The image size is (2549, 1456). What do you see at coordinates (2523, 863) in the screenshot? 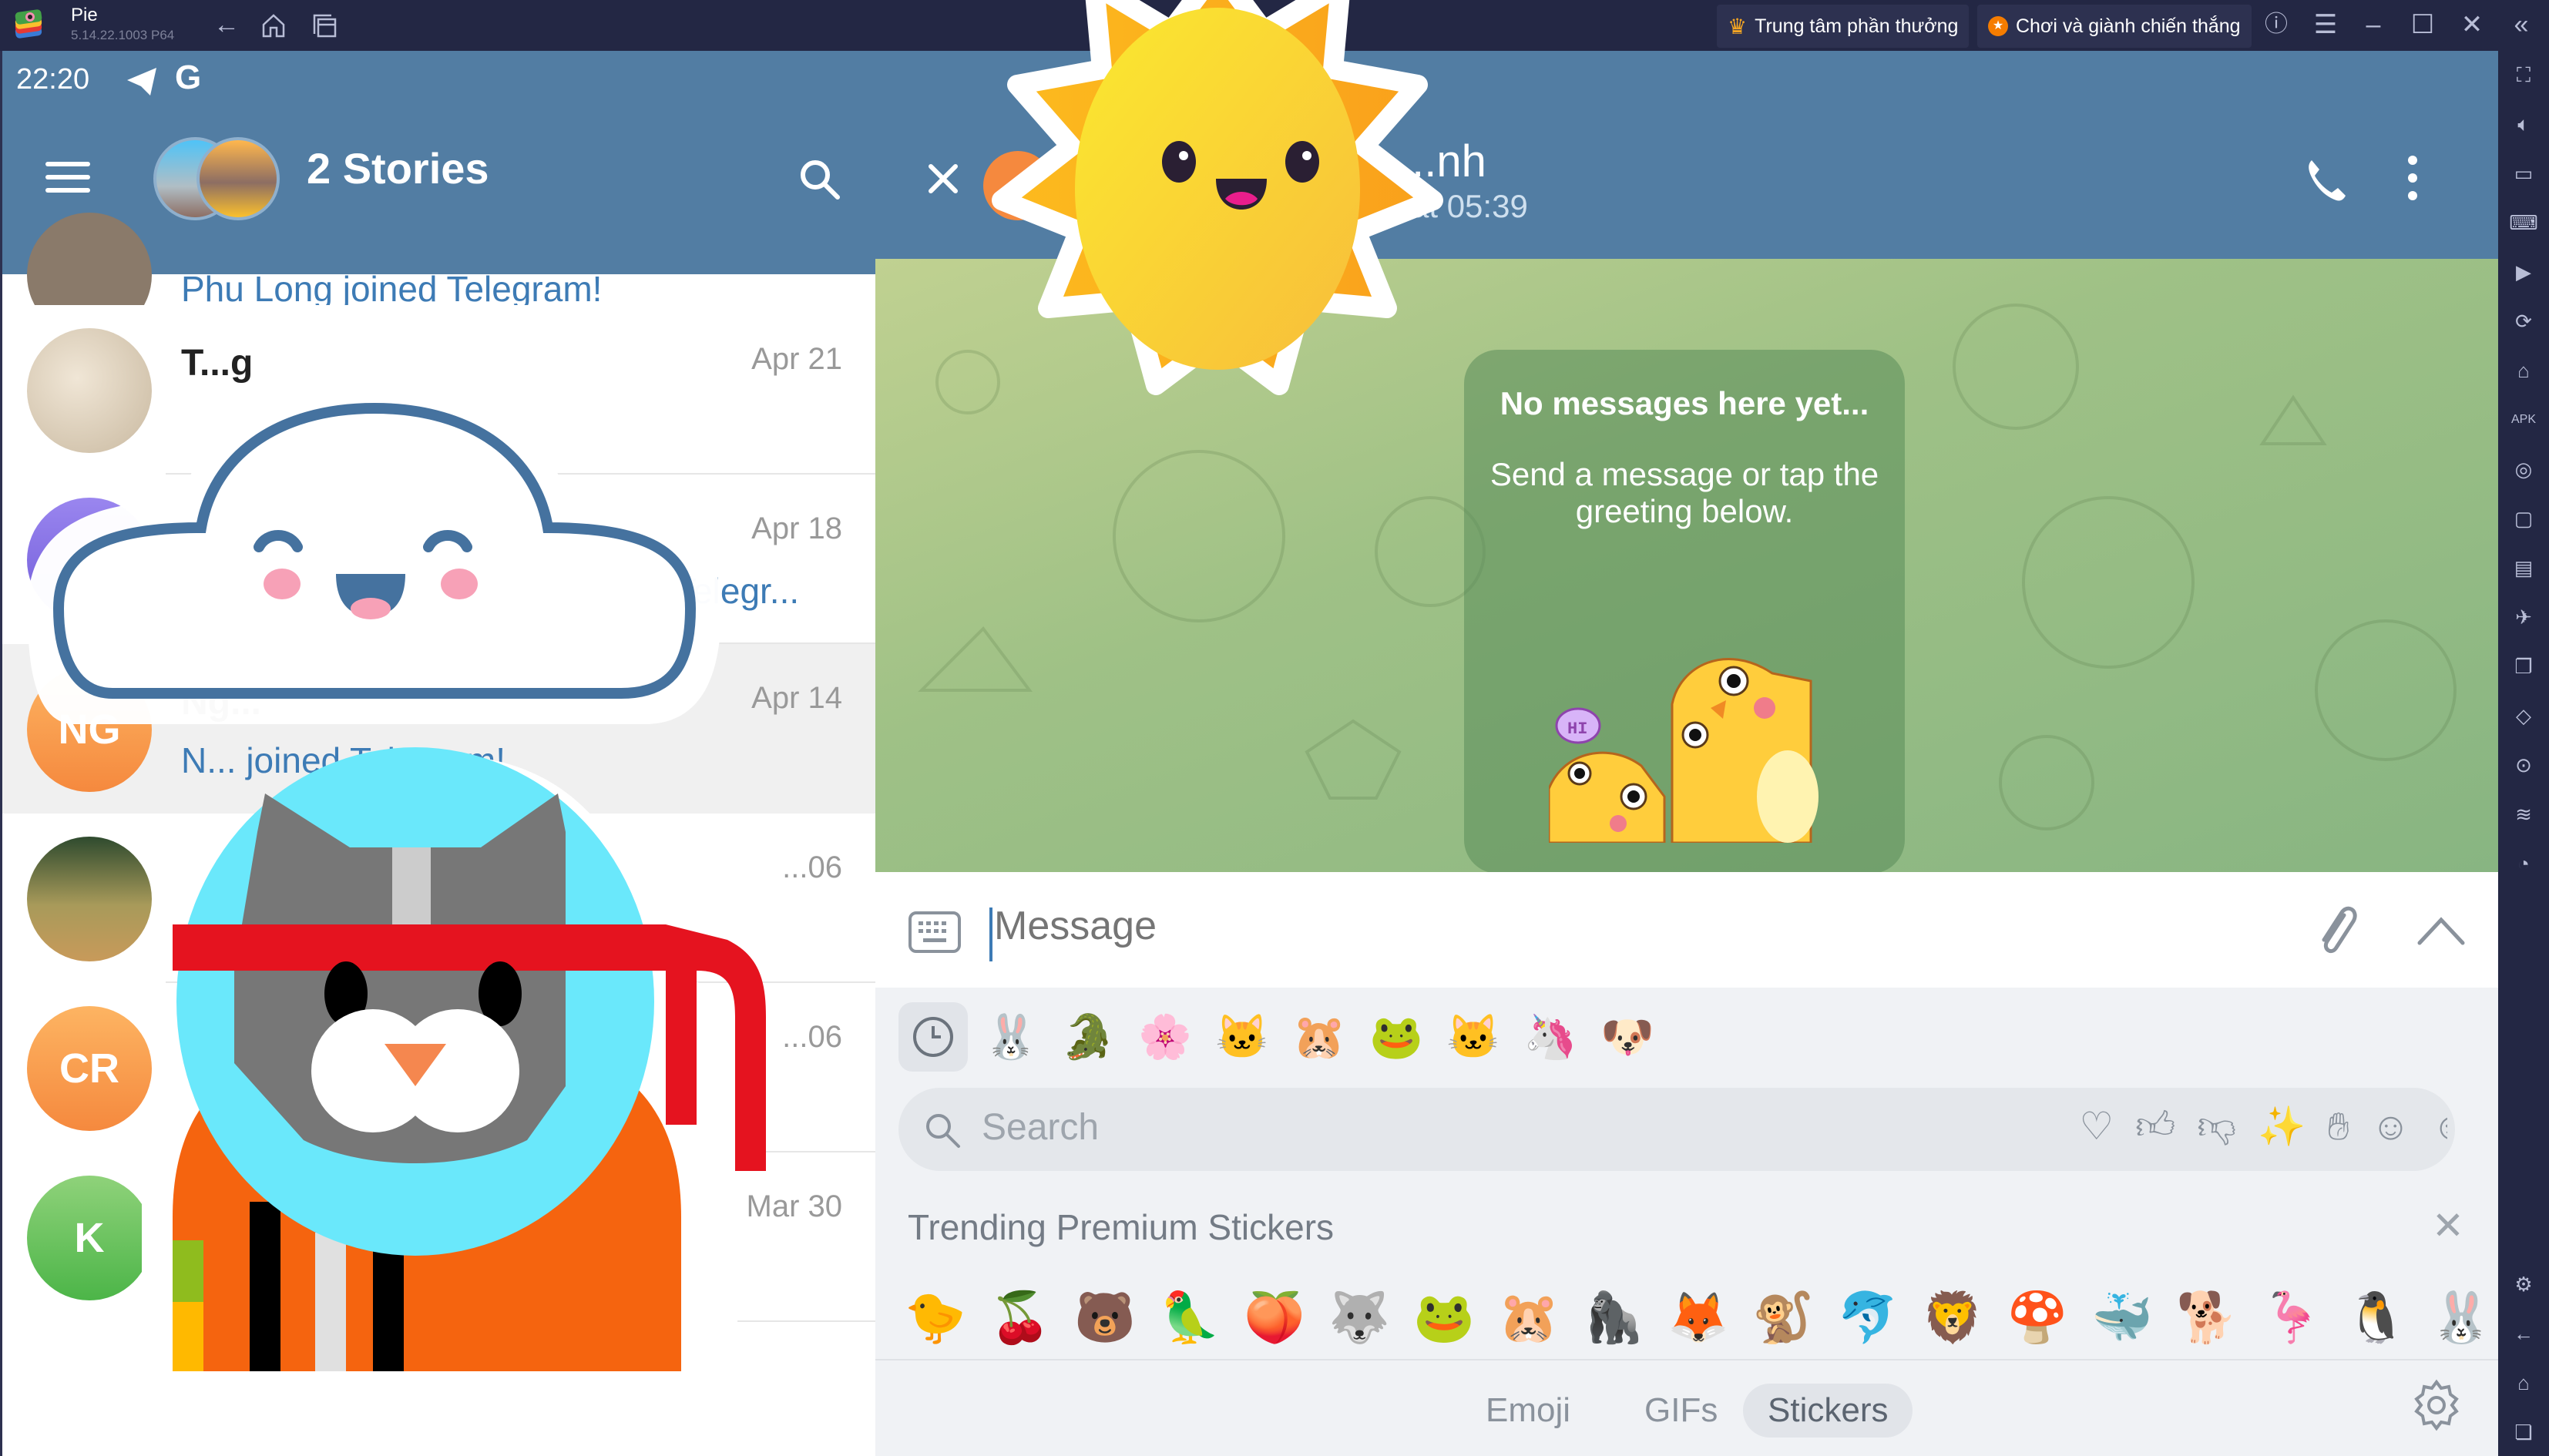
I see `performance-icon: ◔` at bounding box center [2523, 863].